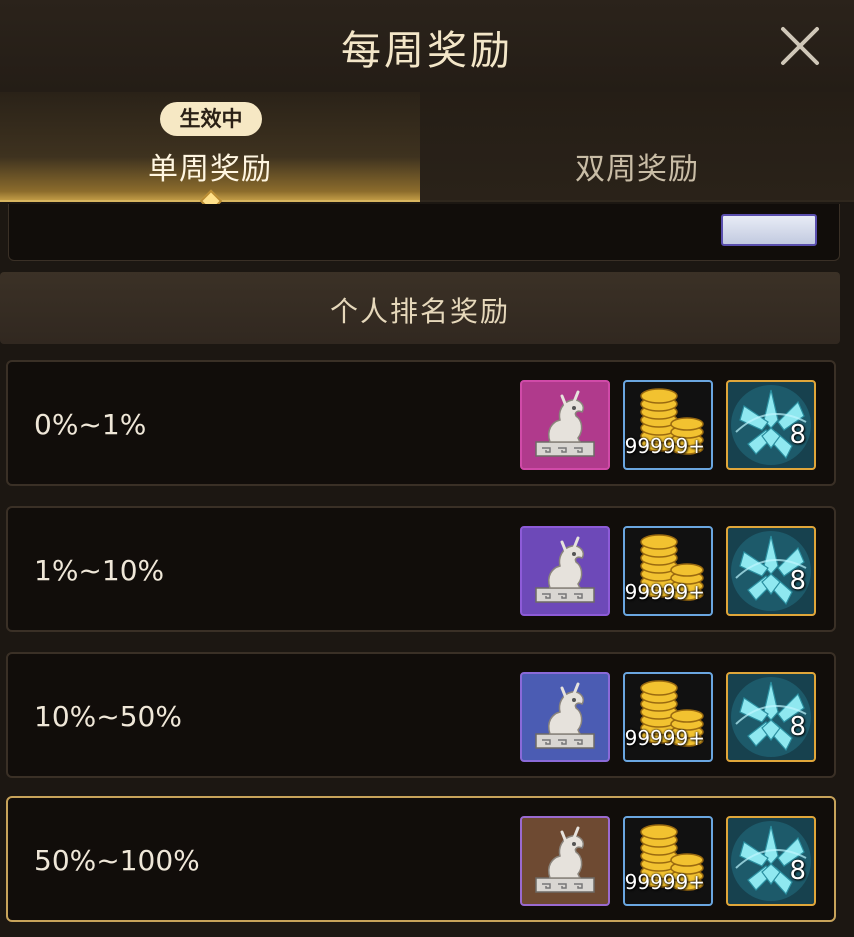 This screenshot has width=854, height=937. I want to click on rank-range: 50%~100%, so click(117, 860).